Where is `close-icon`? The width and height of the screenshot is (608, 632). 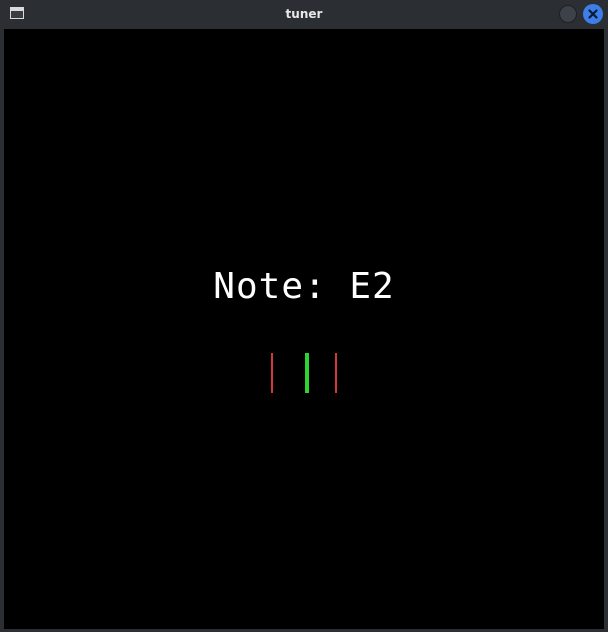 close-icon is located at coordinates (593, 14).